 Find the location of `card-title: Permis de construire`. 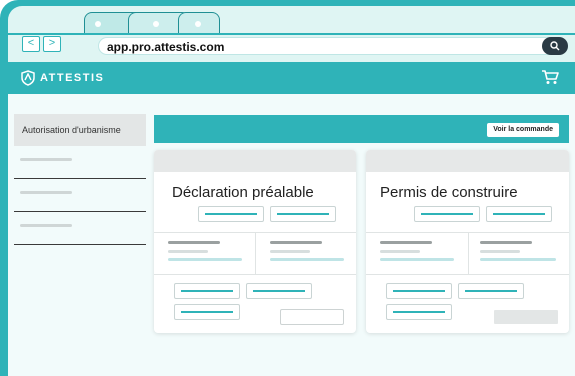

card-title: Permis de construire is located at coordinates (449, 192).